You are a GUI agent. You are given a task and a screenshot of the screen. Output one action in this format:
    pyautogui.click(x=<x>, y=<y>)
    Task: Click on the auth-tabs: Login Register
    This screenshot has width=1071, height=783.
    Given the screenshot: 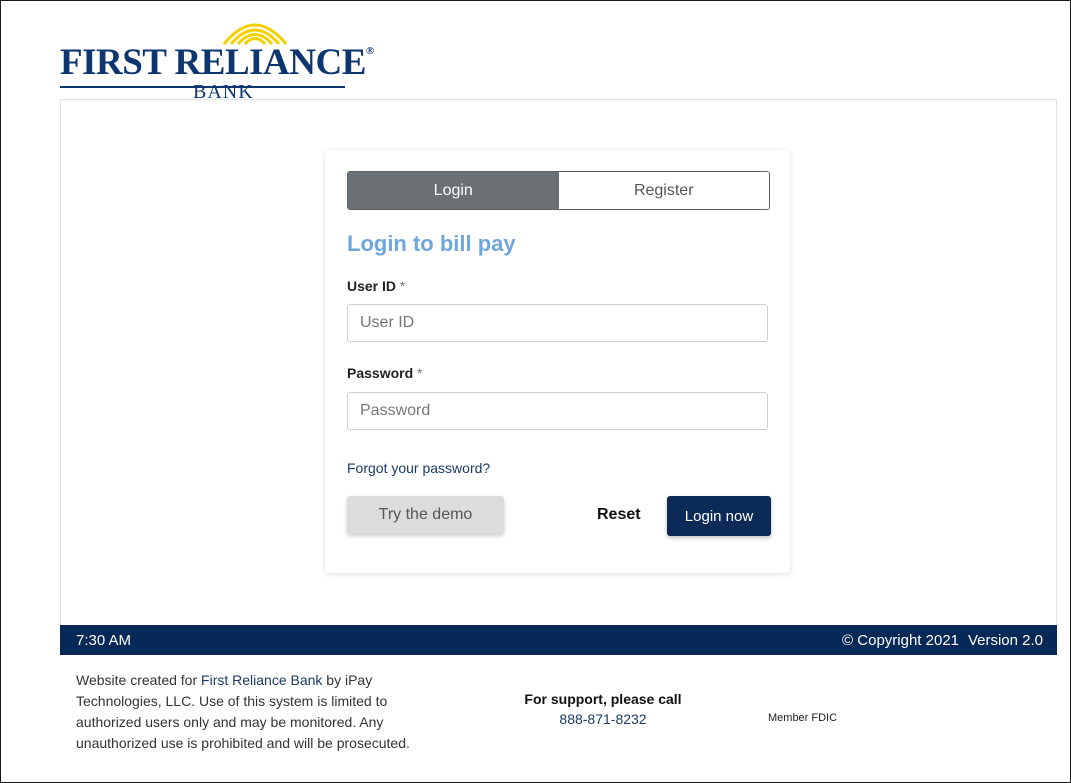 What is the action you would take?
    pyautogui.click(x=558, y=190)
    